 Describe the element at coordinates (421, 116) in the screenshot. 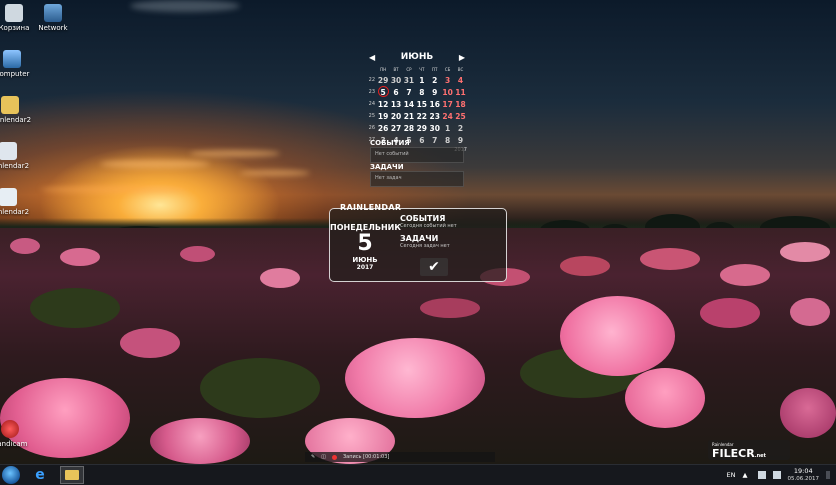

I see `calendar-day: 22` at that location.